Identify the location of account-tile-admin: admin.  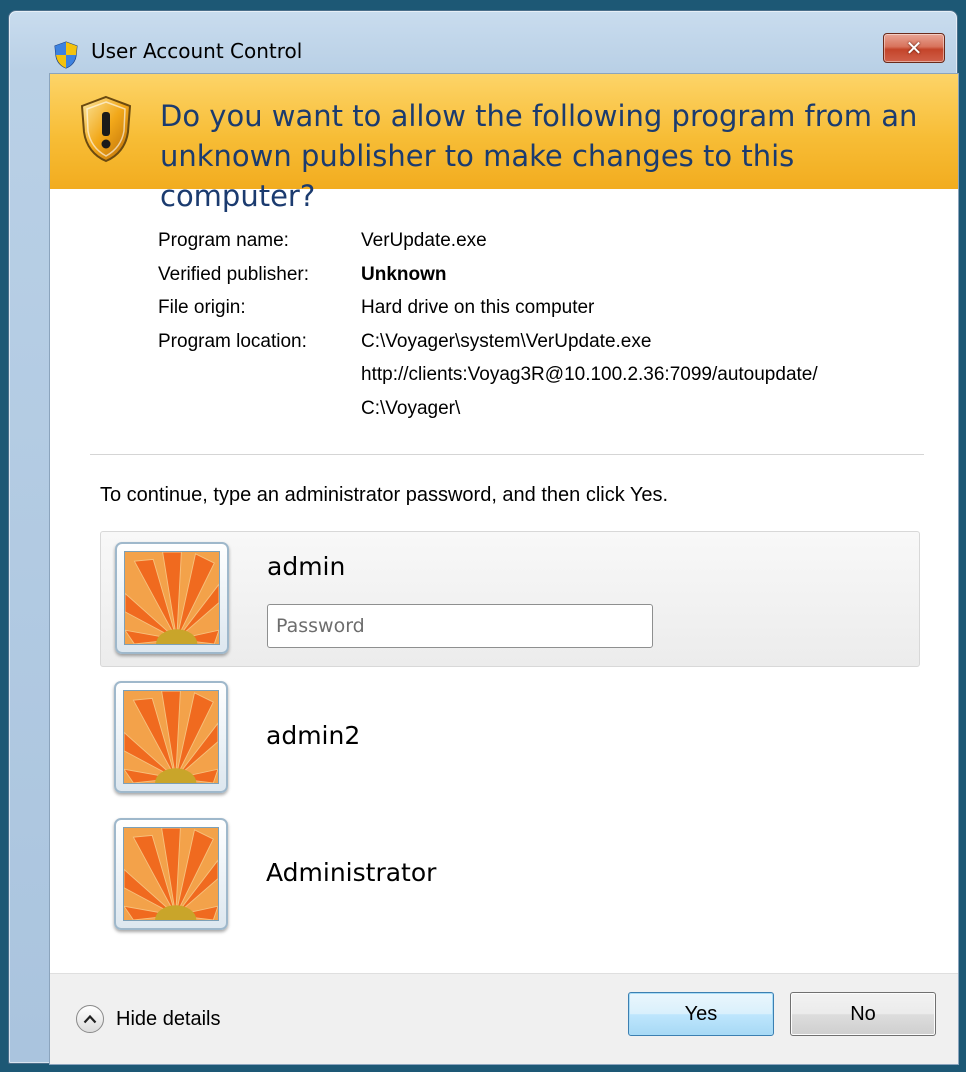
(510, 599).